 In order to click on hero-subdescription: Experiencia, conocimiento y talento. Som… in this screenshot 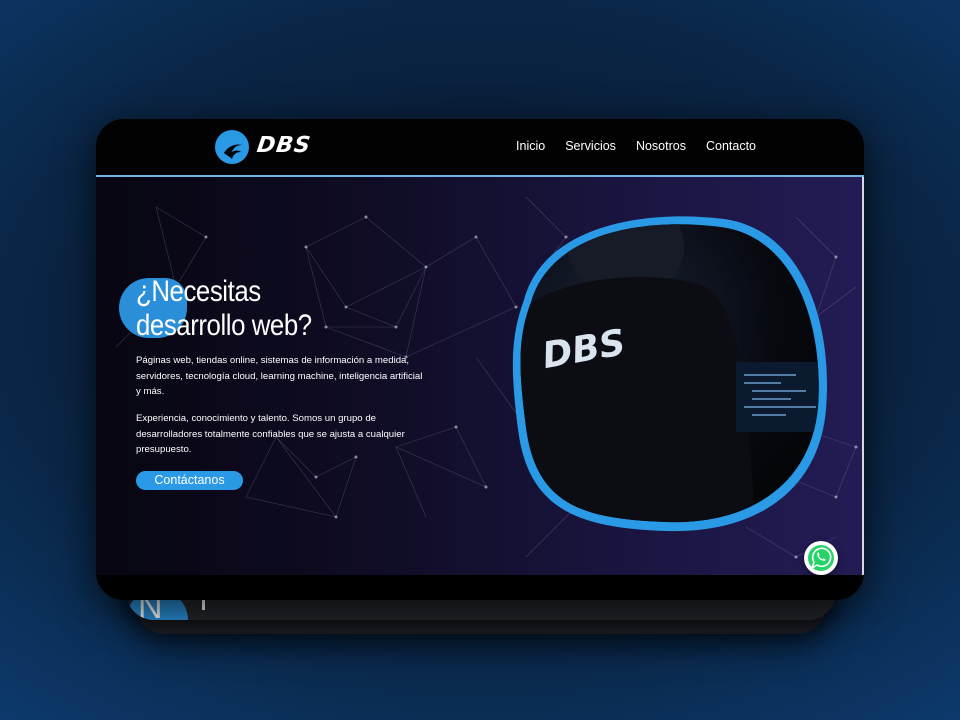, I will do `click(270, 434)`.